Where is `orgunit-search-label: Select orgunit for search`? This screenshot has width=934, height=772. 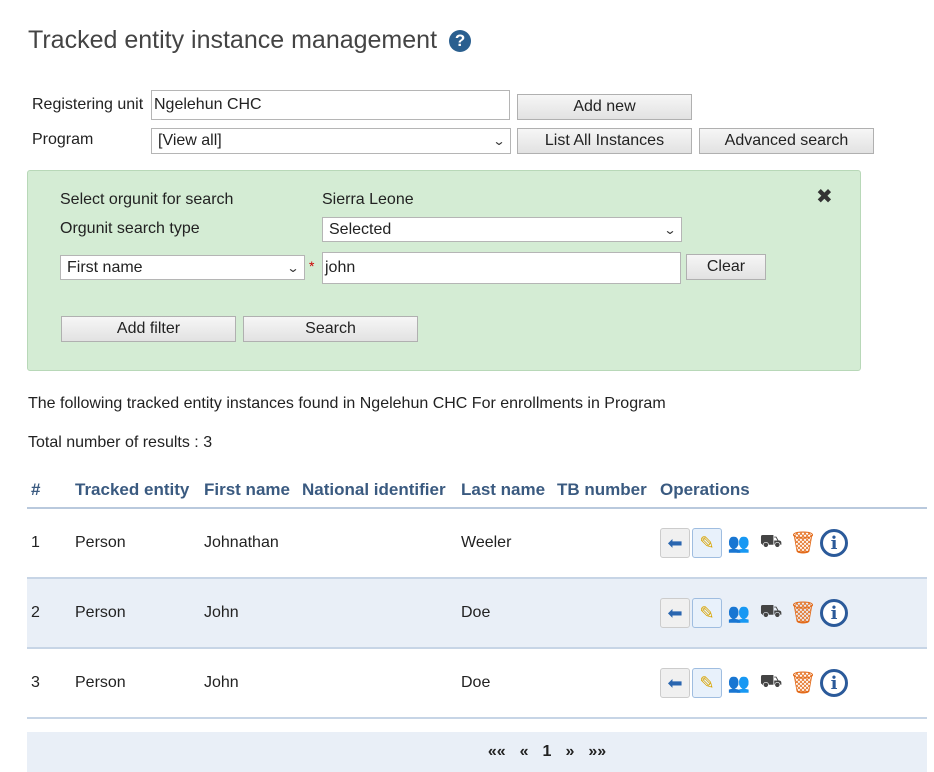 orgunit-search-label: Select orgunit for search is located at coordinates (147, 199).